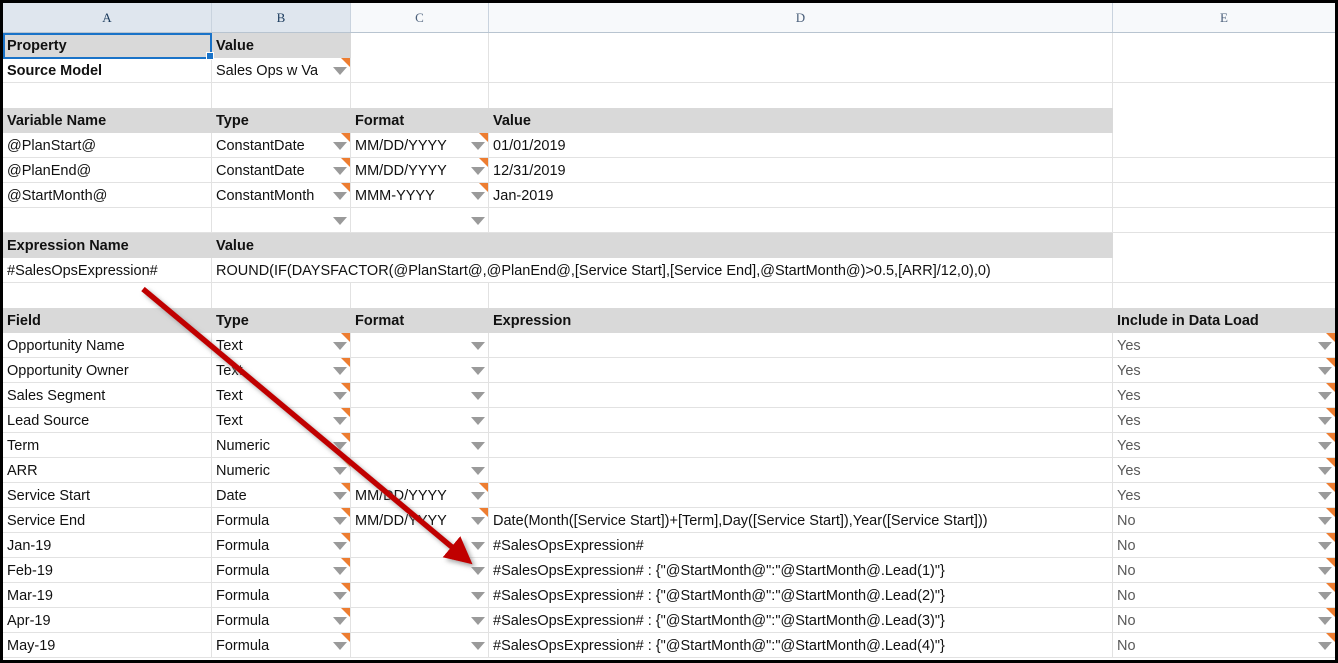 This screenshot has height=663, width=1338. I want to click on expression-name: #SalesOpsExpression#, so click(107, 270).